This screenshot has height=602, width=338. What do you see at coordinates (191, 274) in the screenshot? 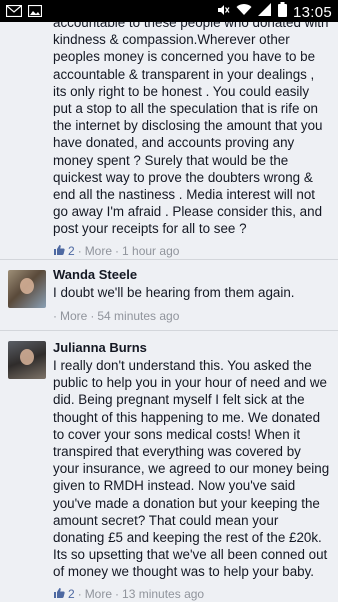
I see `comment-author: Wanda Steele` at bounding box center [191, 274].